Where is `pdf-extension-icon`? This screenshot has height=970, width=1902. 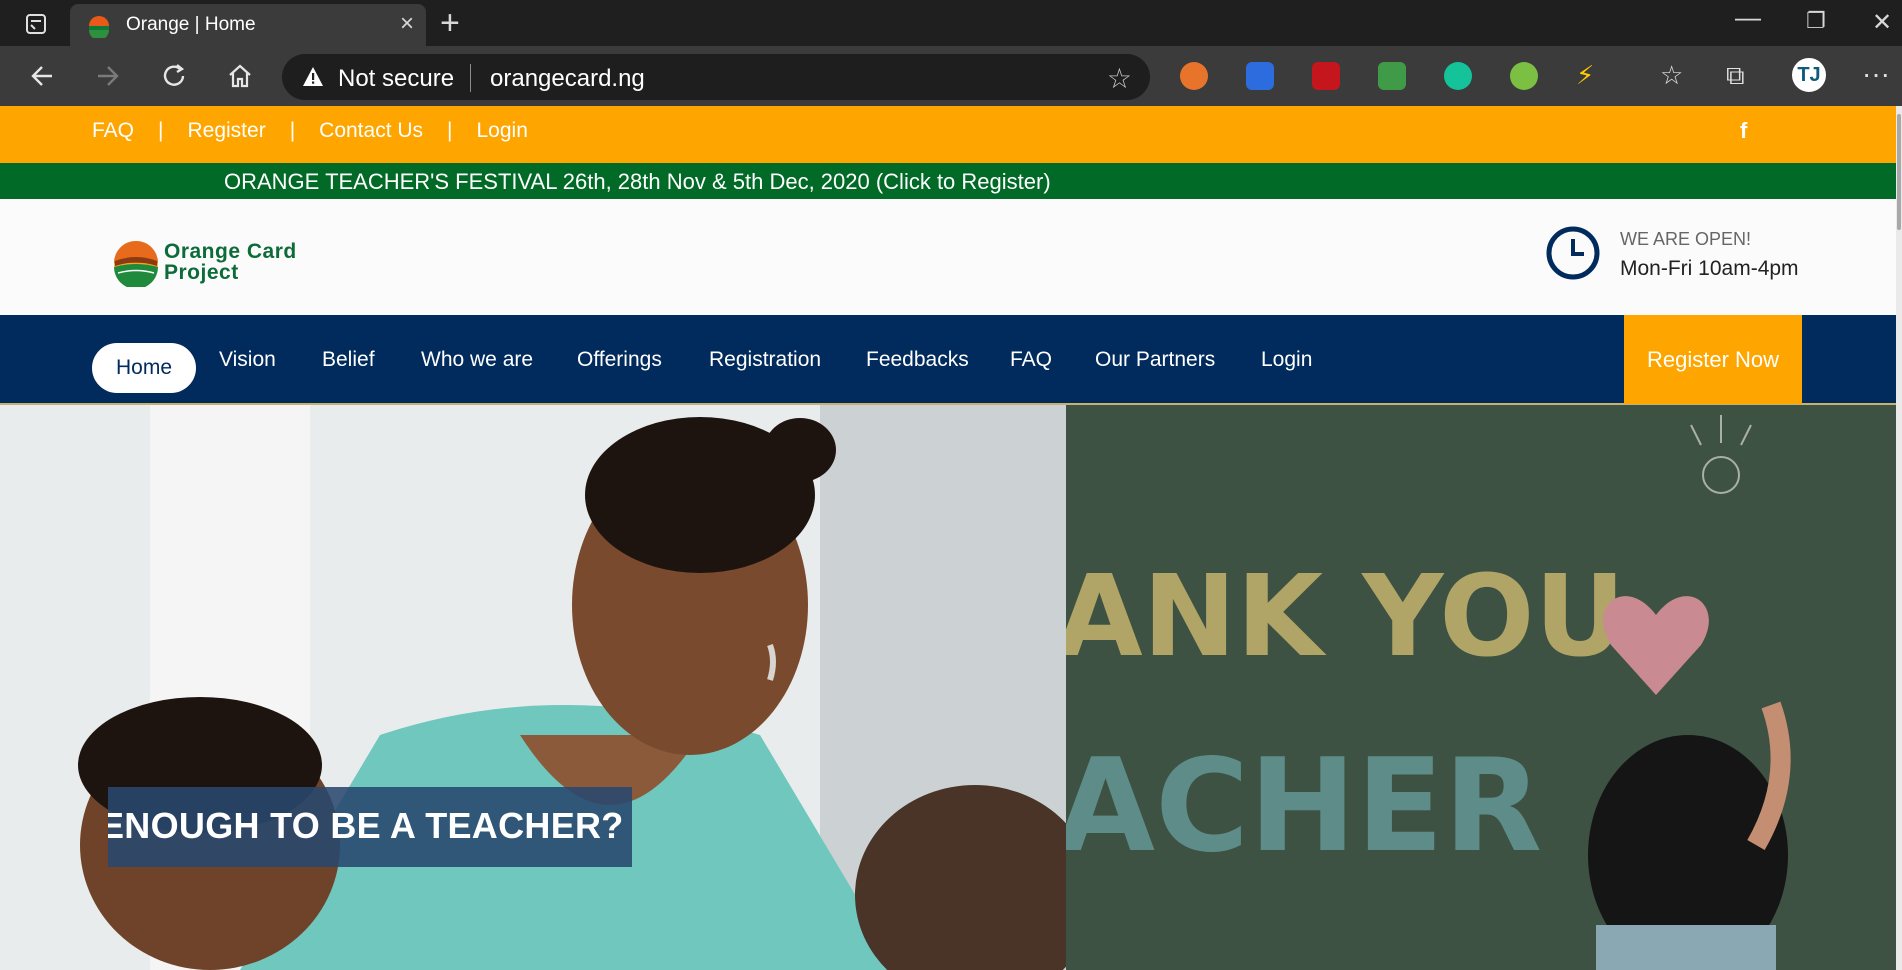
pdf-extension-icon is located at coordinates (1326, 76).